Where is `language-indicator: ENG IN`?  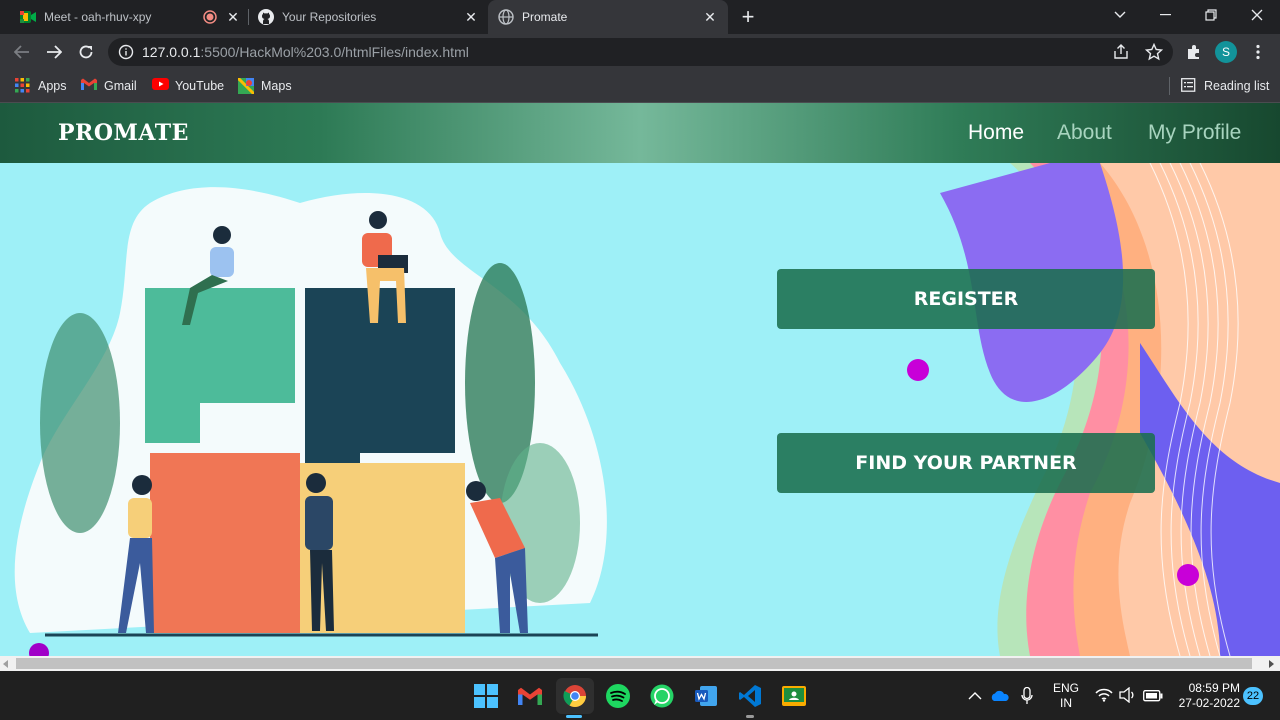 language-indicator: ENG IN is located at coordinates (1066, 696).